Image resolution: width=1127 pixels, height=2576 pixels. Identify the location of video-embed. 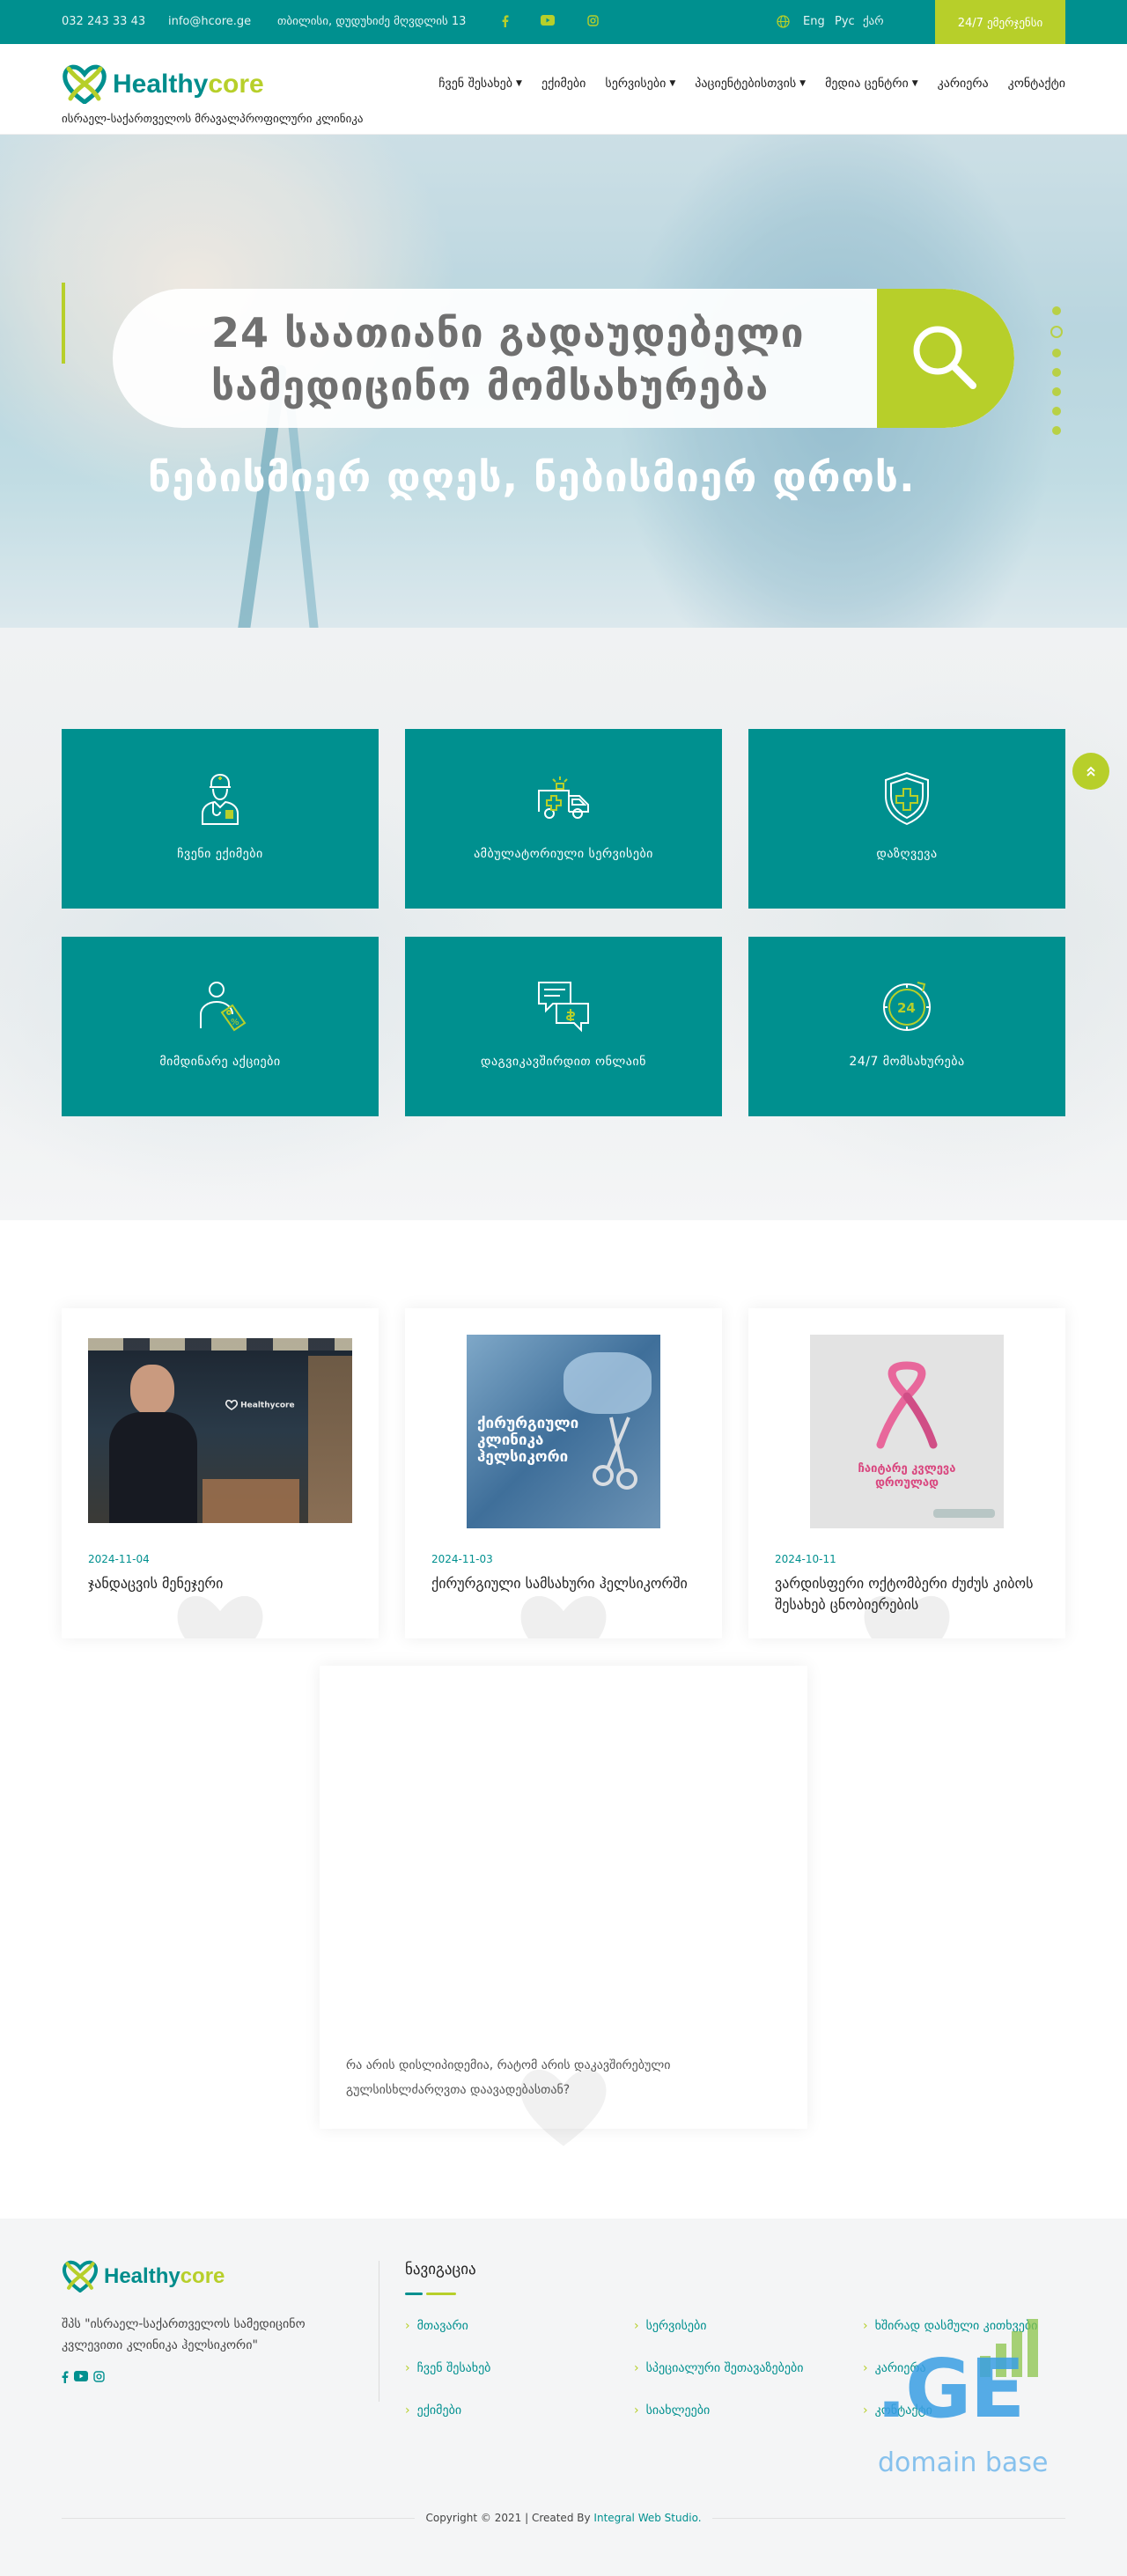
(563, 1864).